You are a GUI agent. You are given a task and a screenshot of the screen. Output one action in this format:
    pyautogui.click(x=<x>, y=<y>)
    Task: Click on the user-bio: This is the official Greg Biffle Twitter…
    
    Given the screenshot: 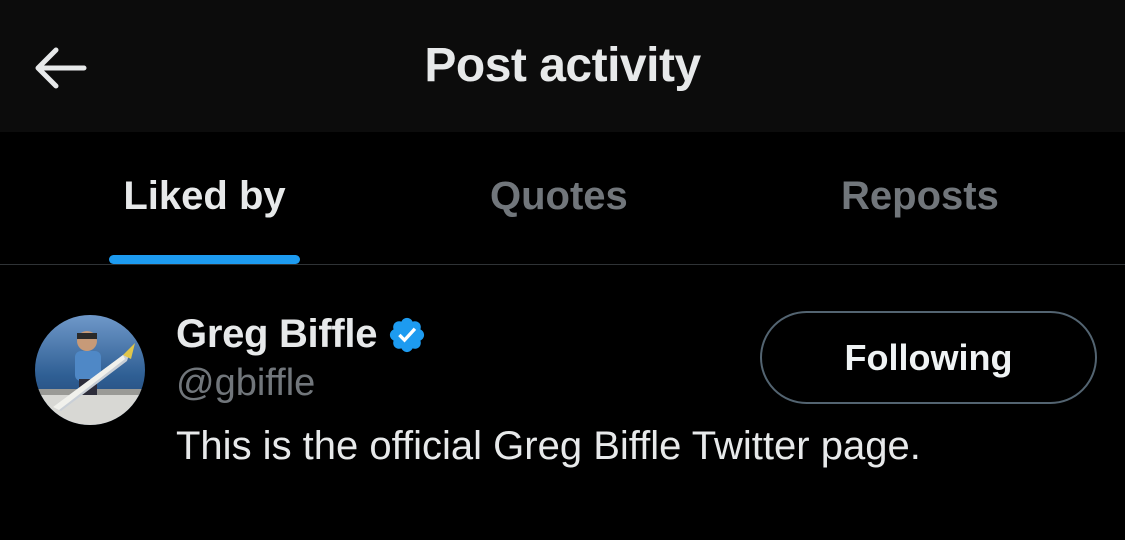 What is the action you would take?
    pyautogui.click(x=548, y=446)
    